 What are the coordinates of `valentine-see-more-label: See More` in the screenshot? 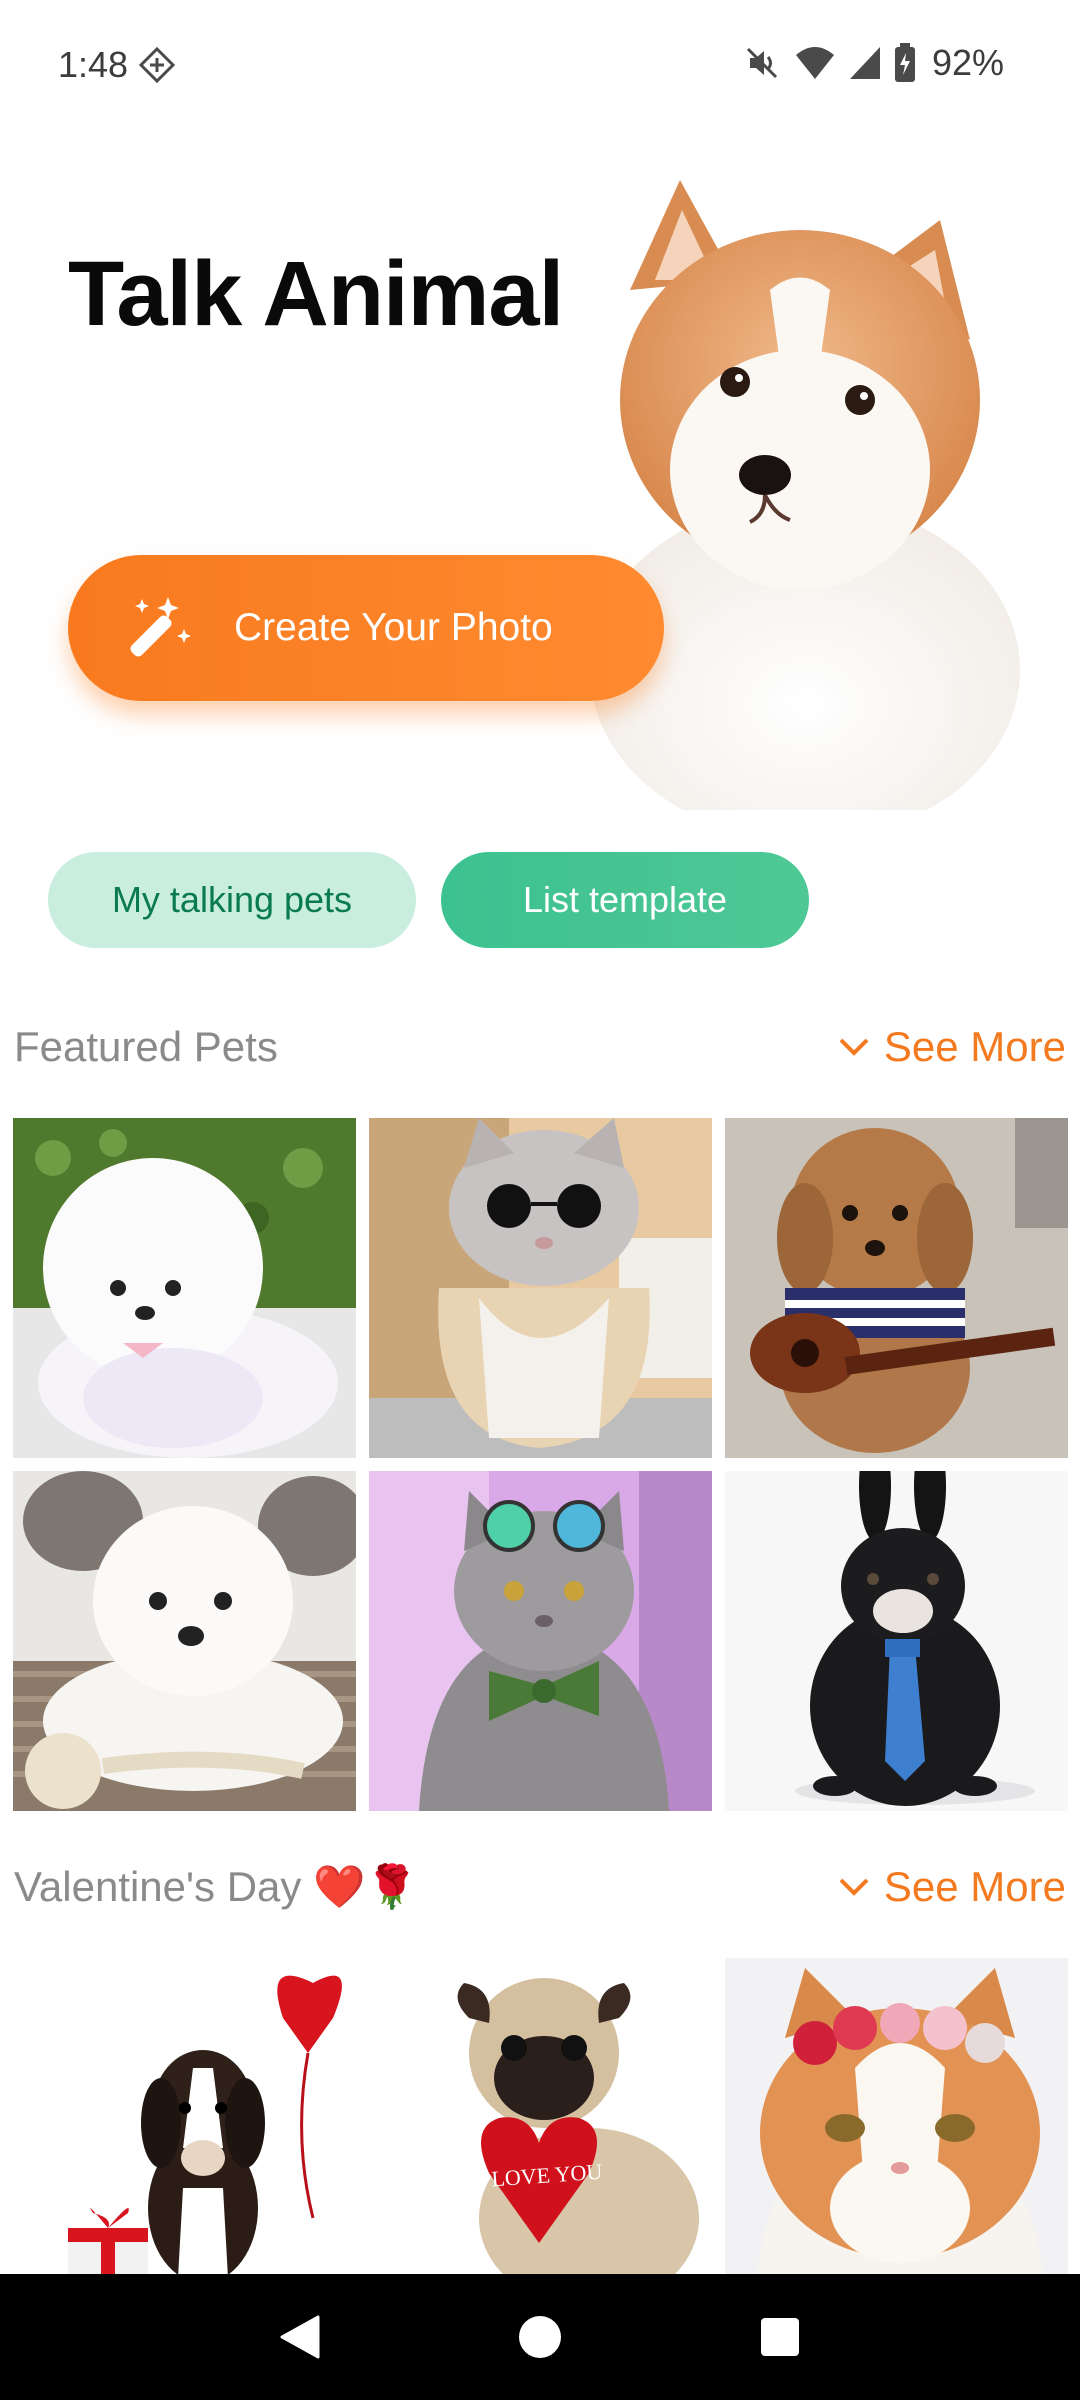 It's located at (974, 1886).